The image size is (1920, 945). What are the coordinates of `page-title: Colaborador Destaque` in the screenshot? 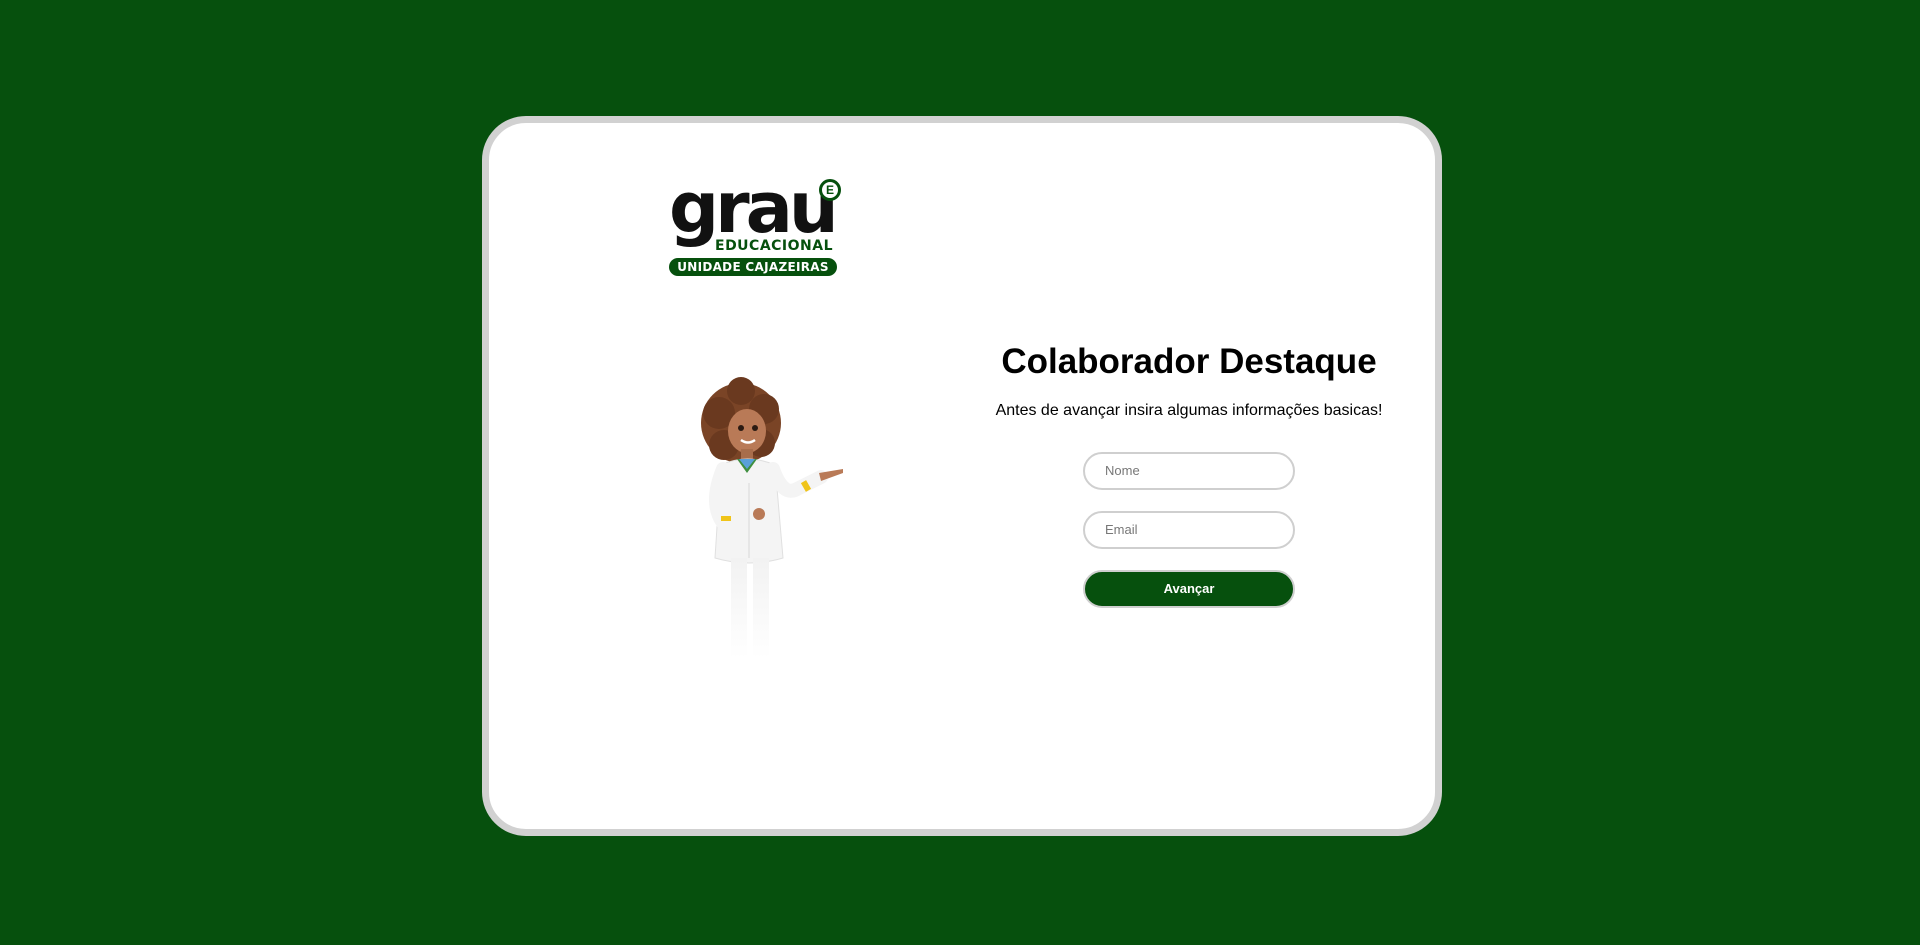 It's located at (1189, 361).